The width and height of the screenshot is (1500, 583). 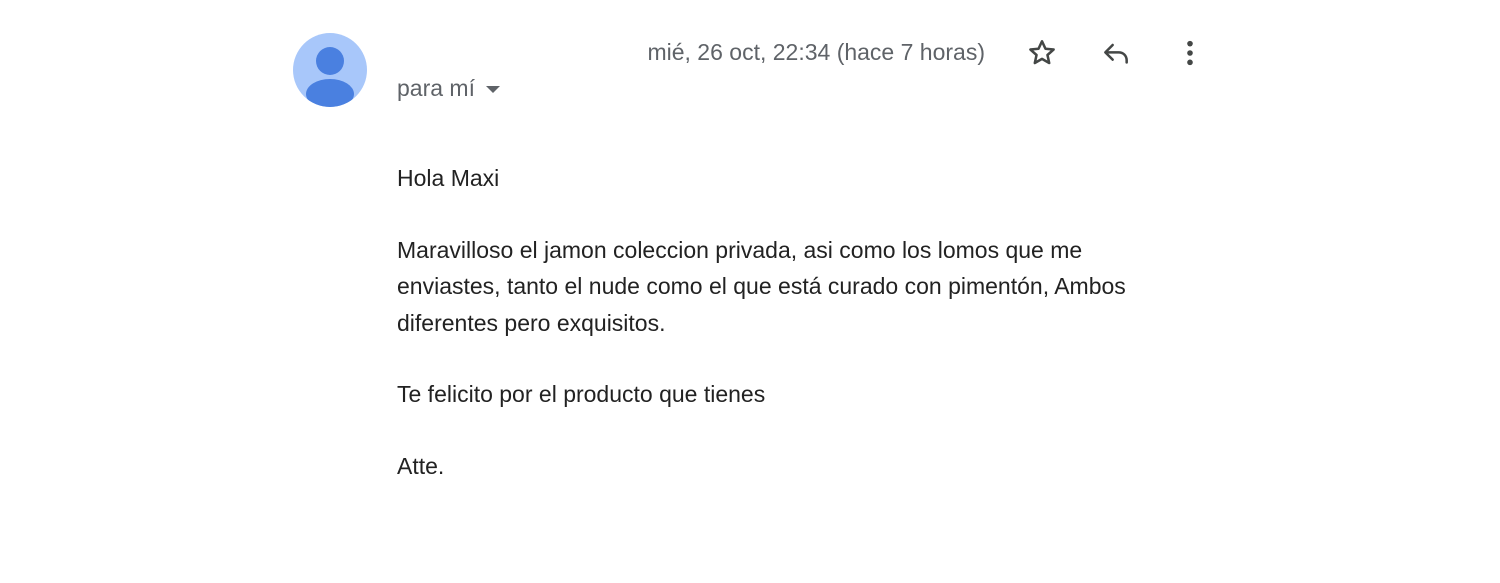 I want to click on caret-down-icon, so click(x=492, y=89).